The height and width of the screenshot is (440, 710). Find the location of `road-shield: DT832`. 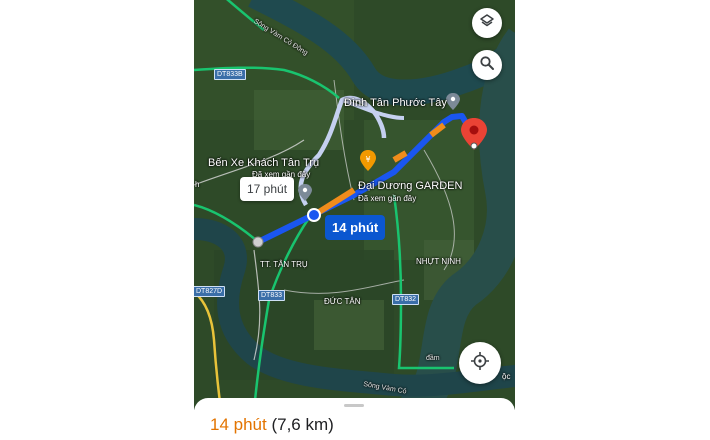

road-shield: DT832 is located at coordinates (406, 299).